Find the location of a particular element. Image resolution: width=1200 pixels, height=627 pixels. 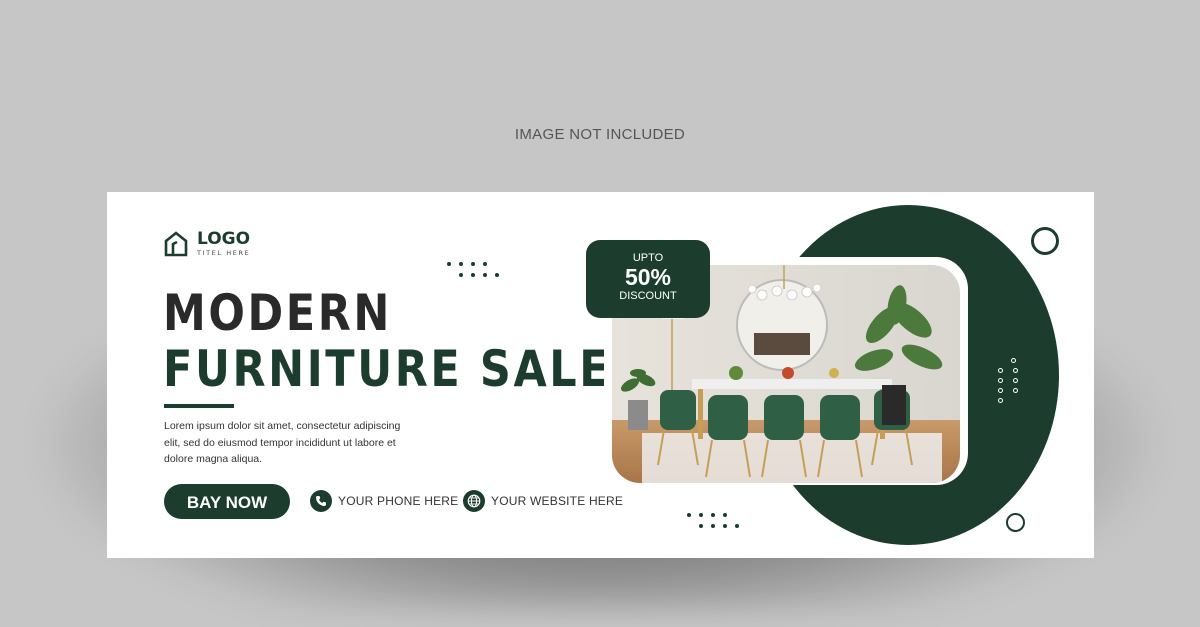

dot-pattern-top is located at coordinates (477, 270).